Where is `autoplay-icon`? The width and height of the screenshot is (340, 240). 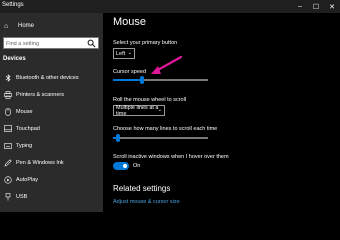
autoplay-icon is located at coordinates (8, 179).